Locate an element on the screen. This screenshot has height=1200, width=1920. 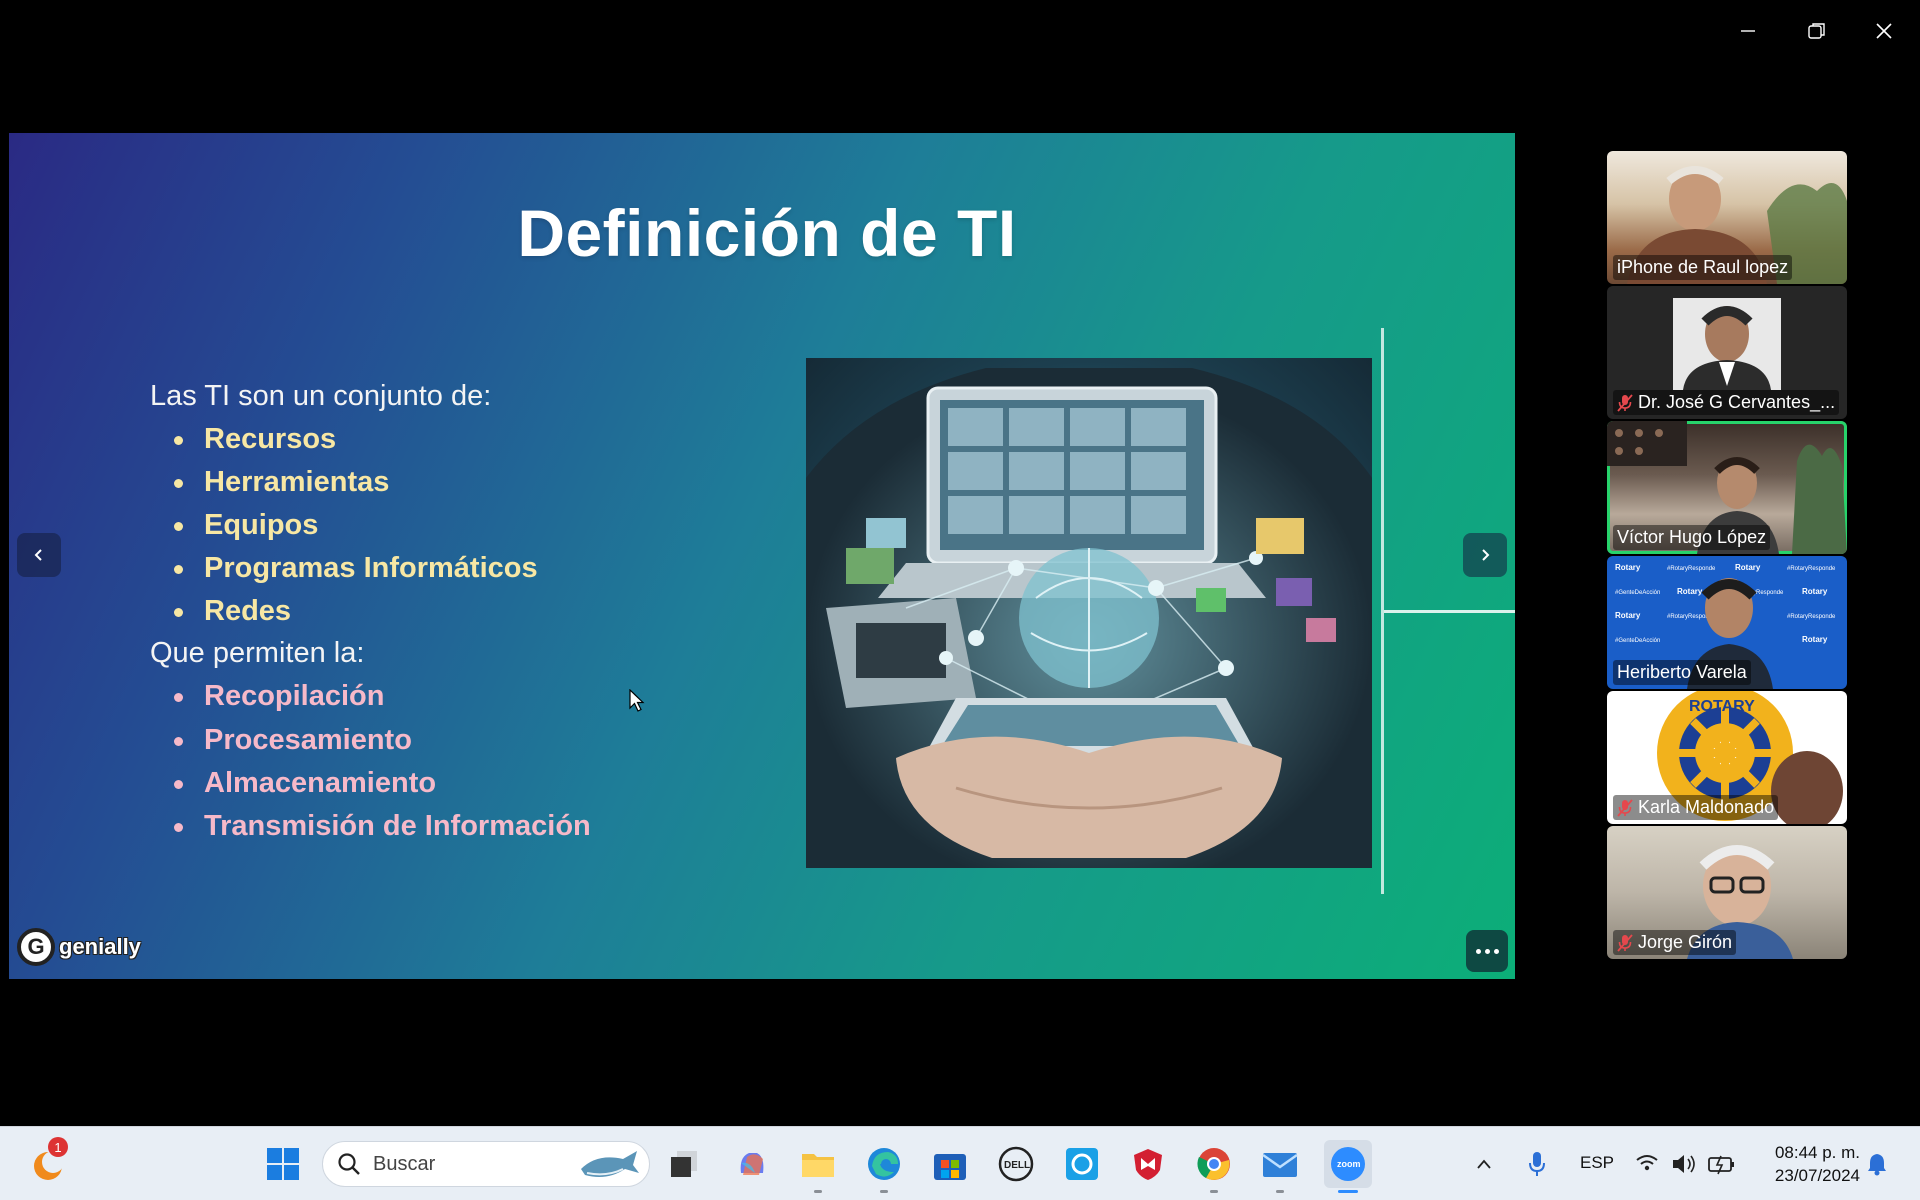
participant-tile: iPhone de Raul lopez is located at coordinates (1727, 217).